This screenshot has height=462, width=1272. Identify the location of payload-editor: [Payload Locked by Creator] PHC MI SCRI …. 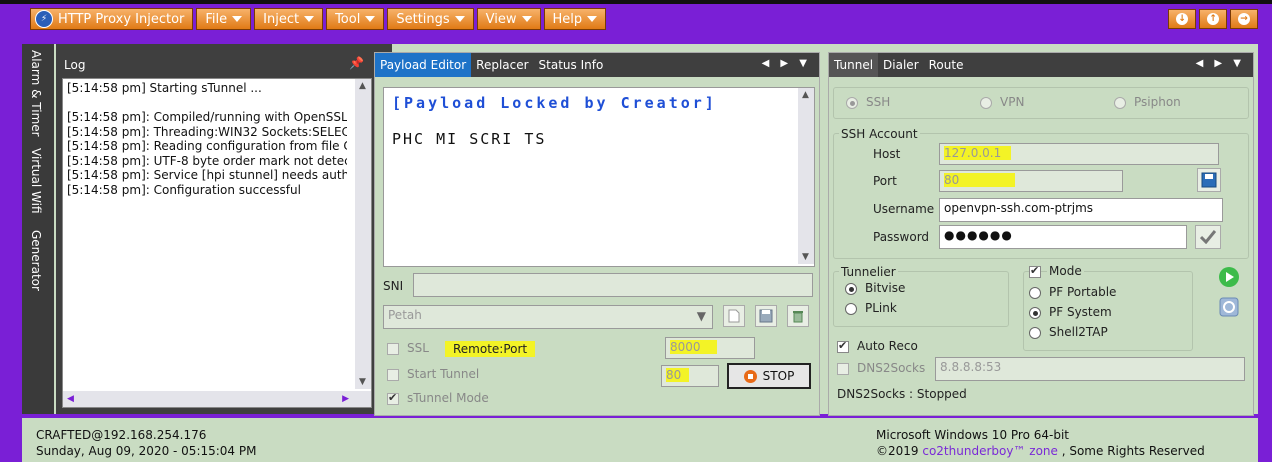
(599, 177).